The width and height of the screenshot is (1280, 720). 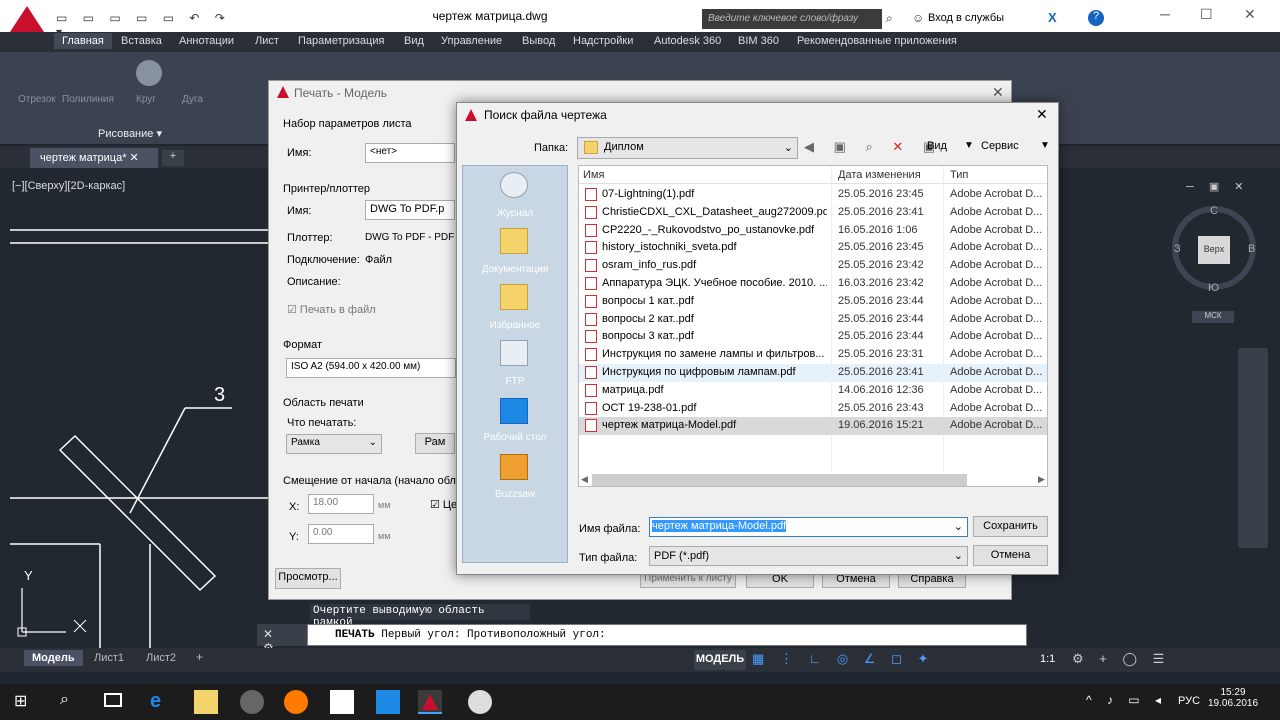 What do you see at coordinates (514, 185) in the screenshot?
I see `history-icon` at bounding box center [514, 185].